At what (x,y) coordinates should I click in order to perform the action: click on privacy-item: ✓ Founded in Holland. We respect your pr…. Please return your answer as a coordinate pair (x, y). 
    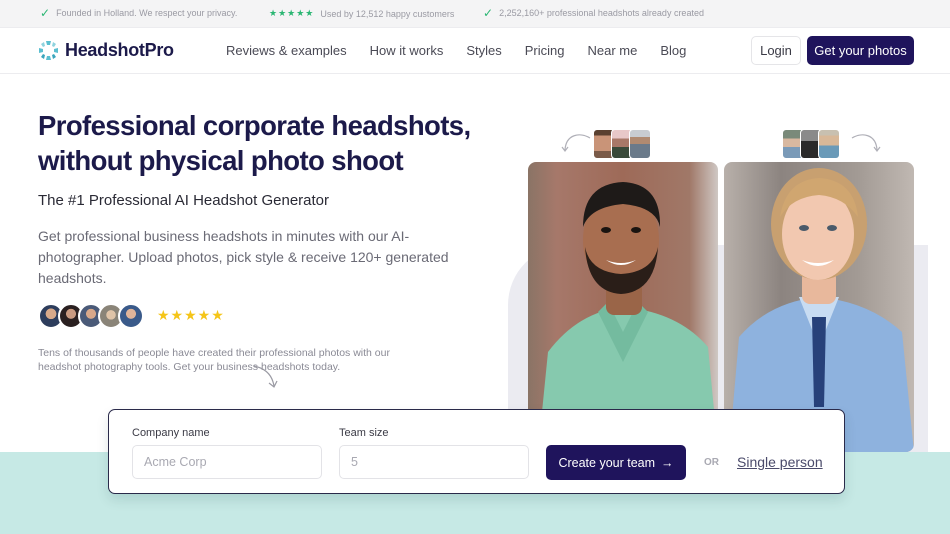
    Looking at the image, I should click on (139, 13).